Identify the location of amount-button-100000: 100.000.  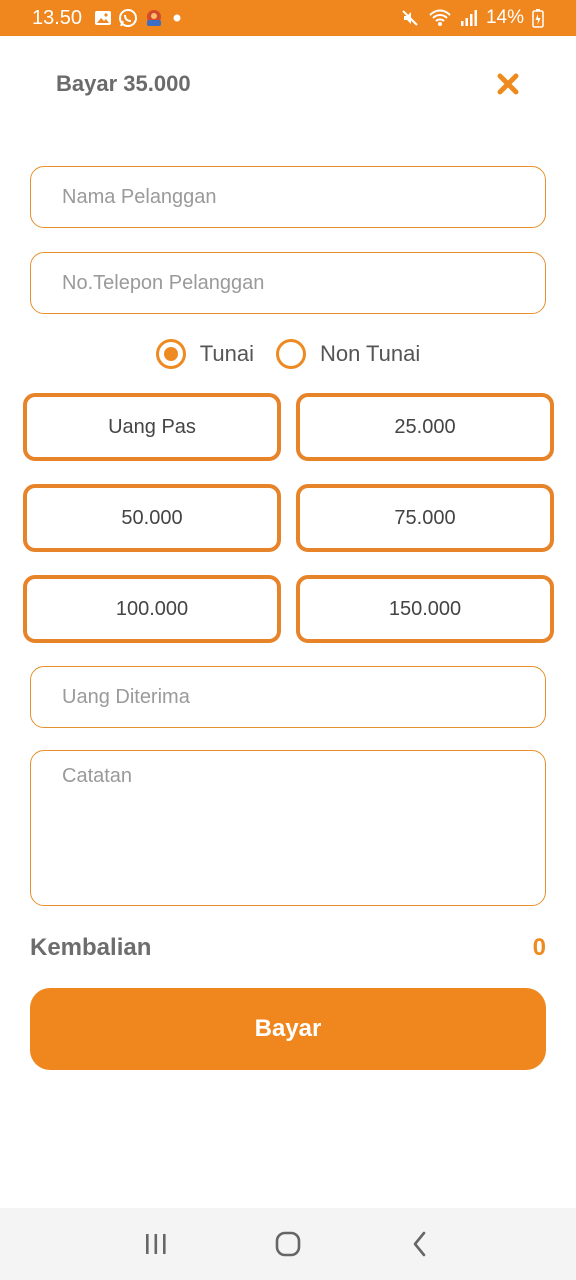
(152, 609).